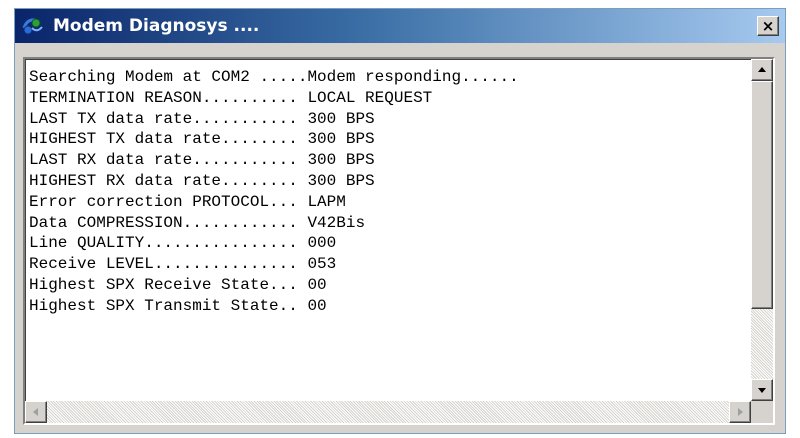 The width and height of the screenshot is (800, 438). I want to click on scroll-right-button, so click(740, 412).